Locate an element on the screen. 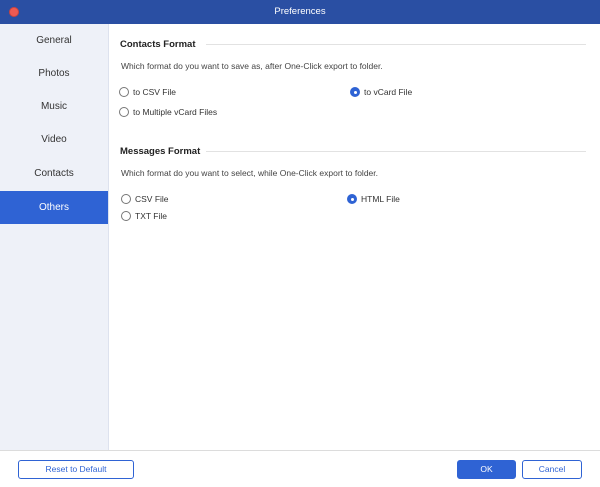  cancel-button: Cancel is located at coordinates (552, 469).